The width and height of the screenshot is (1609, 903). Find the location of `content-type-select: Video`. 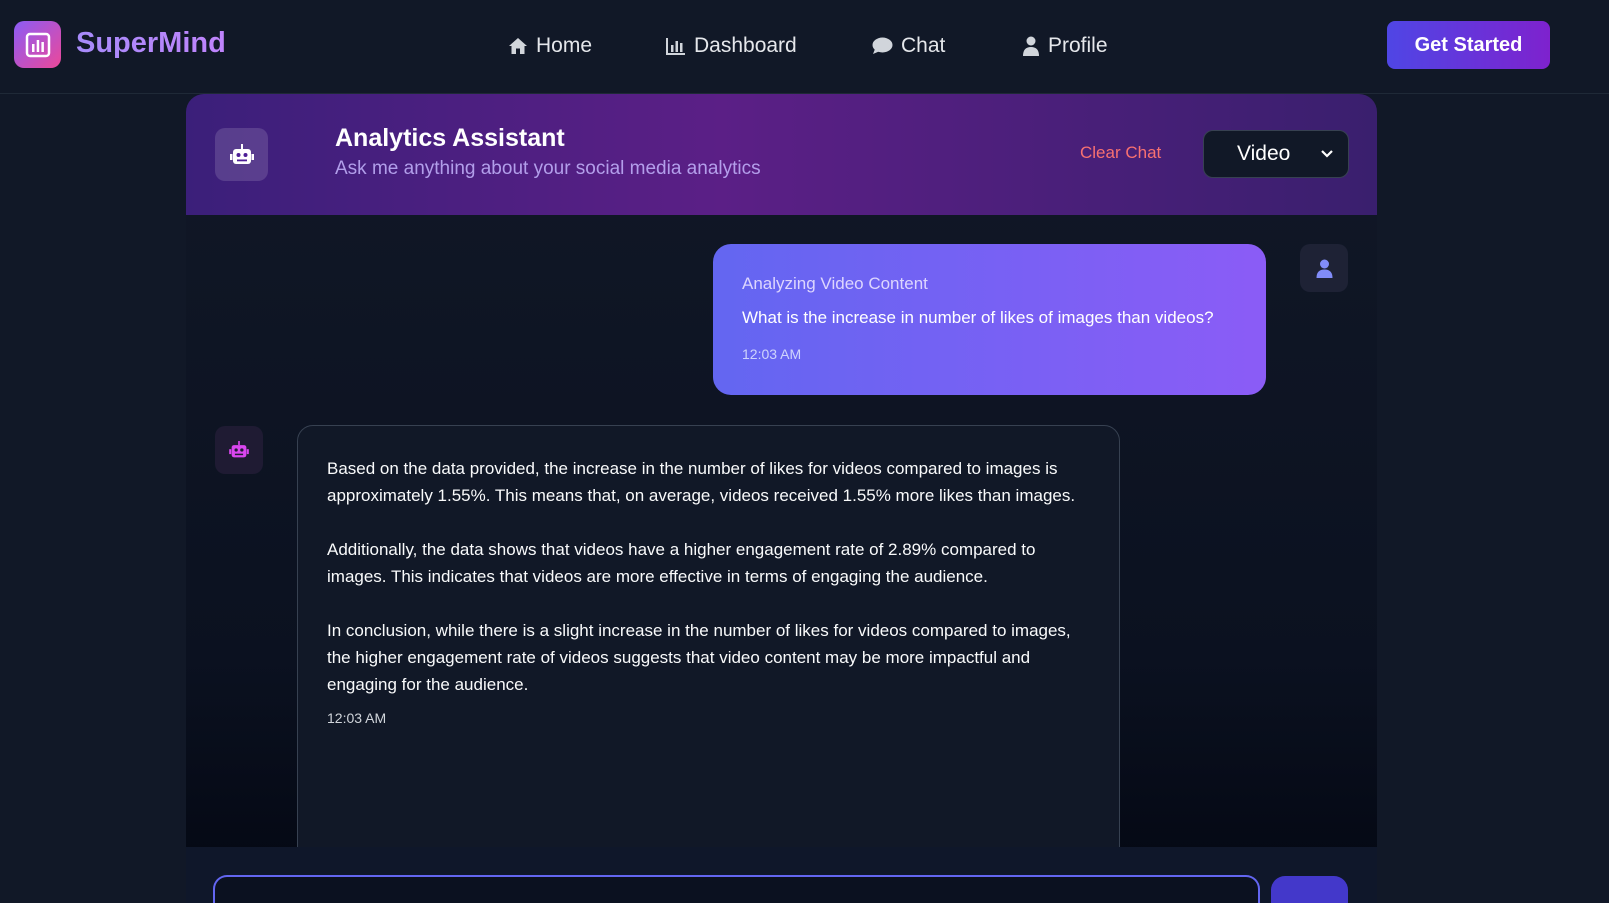

content-type-select: Video is located at coordinates (1276, 154).